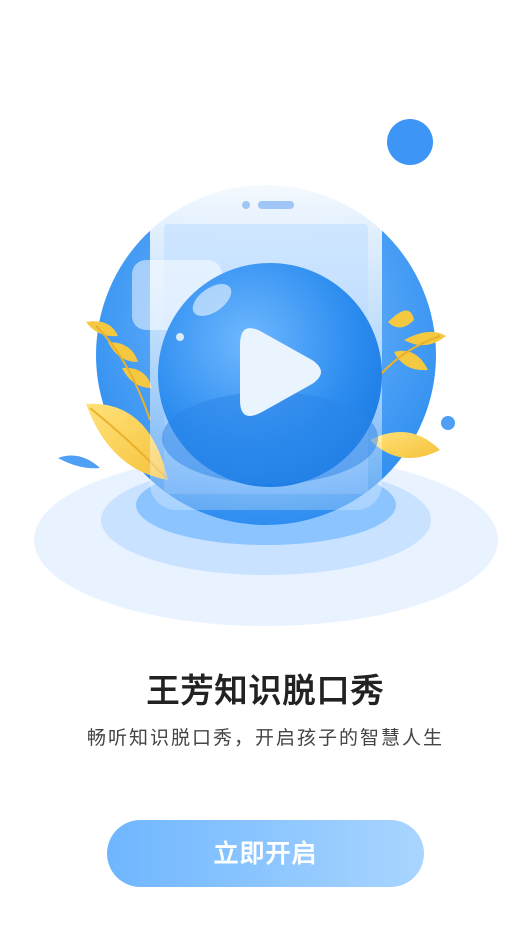 Image resolution: width=531 pixels, height=944 pixels. I want to click on floating-ball-large, so click(410, 142).